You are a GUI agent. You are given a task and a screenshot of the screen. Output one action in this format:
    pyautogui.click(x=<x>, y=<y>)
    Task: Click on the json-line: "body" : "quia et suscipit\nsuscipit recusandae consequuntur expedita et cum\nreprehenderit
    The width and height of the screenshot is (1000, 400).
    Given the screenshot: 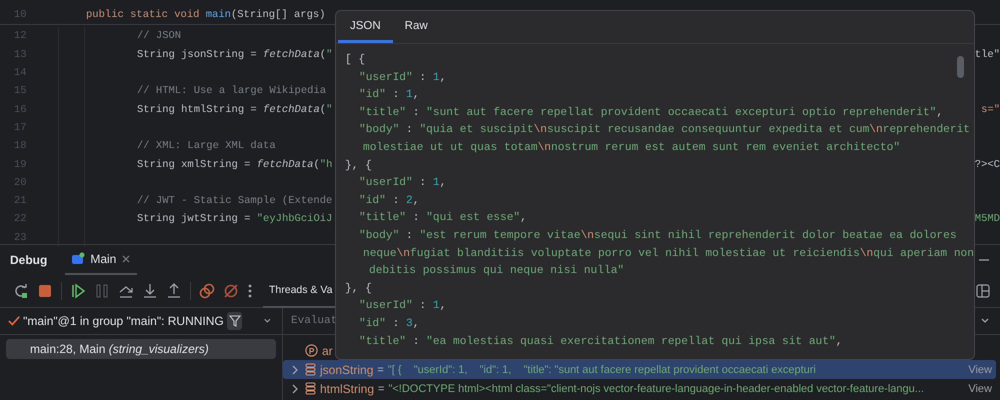 What is the action you would take?
    pyautogui.click(x=664, y=130)
    